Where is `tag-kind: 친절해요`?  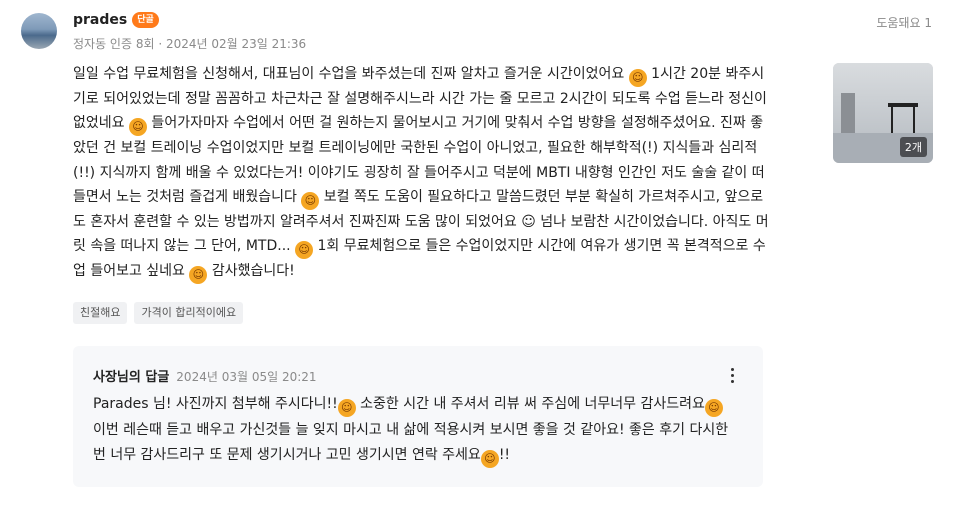 tag-kind: 친절해요 is located at coordinates (100, 313).